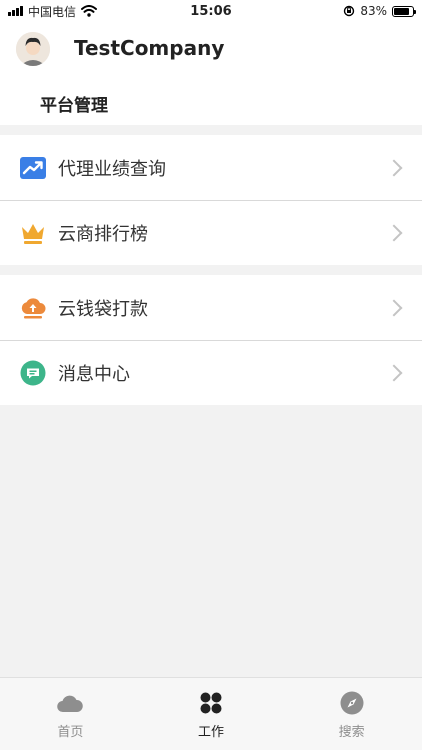 This screenshot has height=750, width=422. I want to click on grid-icon, so click(211, 703).